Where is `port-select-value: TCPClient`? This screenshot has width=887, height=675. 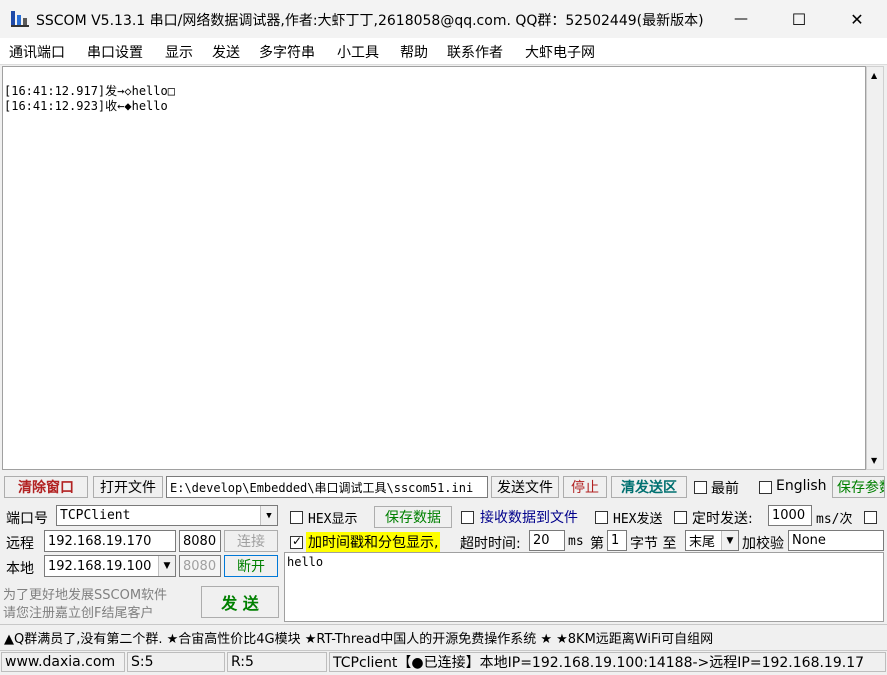
port-select-value: TCPClient is located at coordinates (95, 515).